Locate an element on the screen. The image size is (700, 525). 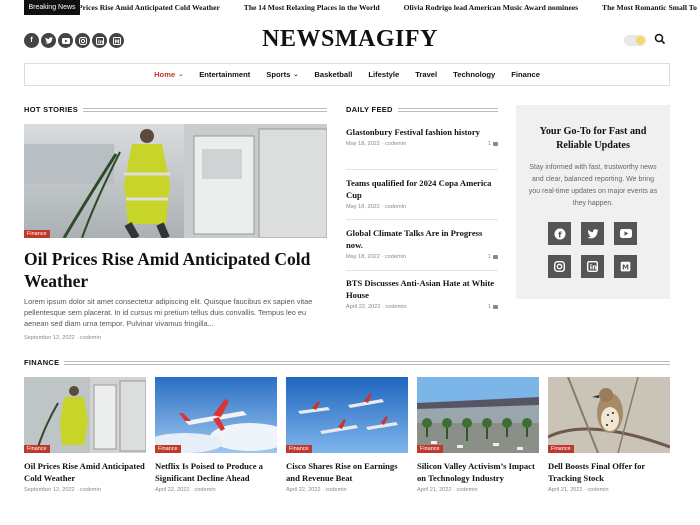
svg-text: f is located at coordinates (560, 234).